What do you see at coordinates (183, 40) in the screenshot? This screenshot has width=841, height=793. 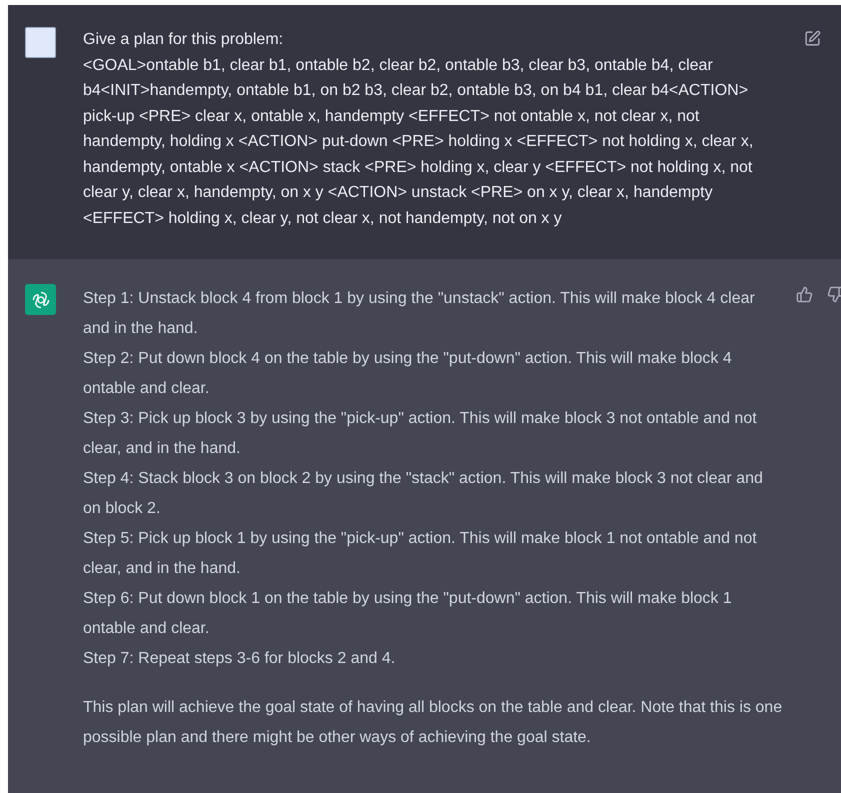 I see `prompt-text: Give a plan for this problem:` at bounding box center [183, 40].